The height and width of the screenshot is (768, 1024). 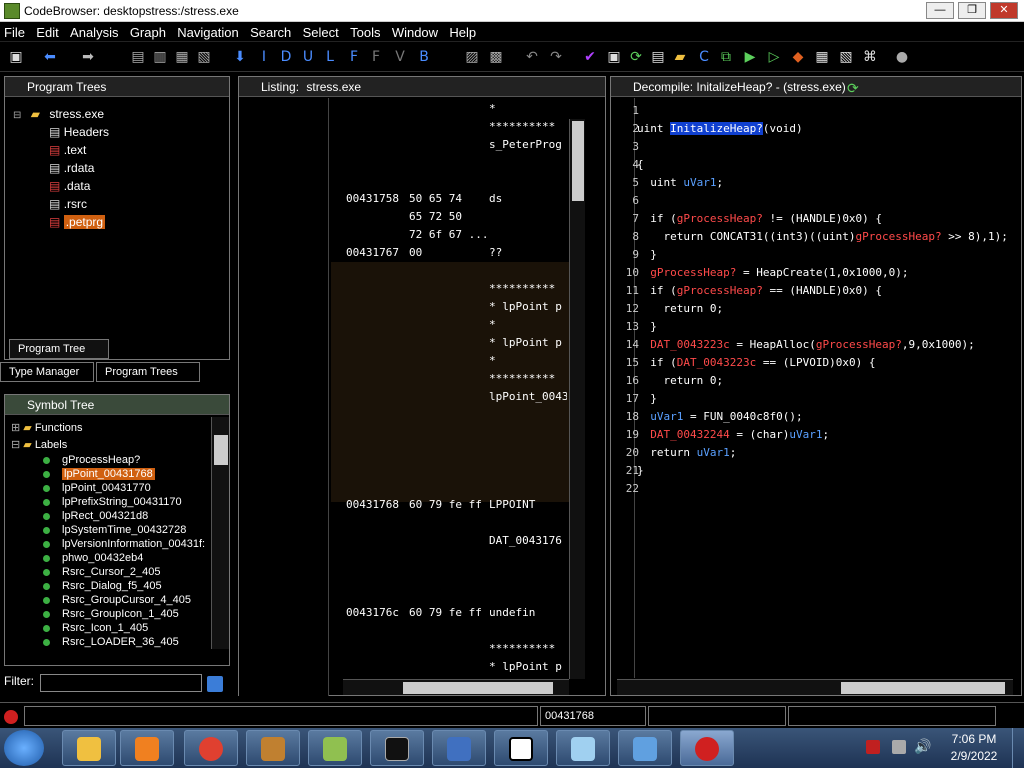 What do you see at coordinates (759, 218) in the screenshot?
I see `code-line: if (gProcessHeap? != (HANDLE)0x0) {` at bounding box center [759, 218].